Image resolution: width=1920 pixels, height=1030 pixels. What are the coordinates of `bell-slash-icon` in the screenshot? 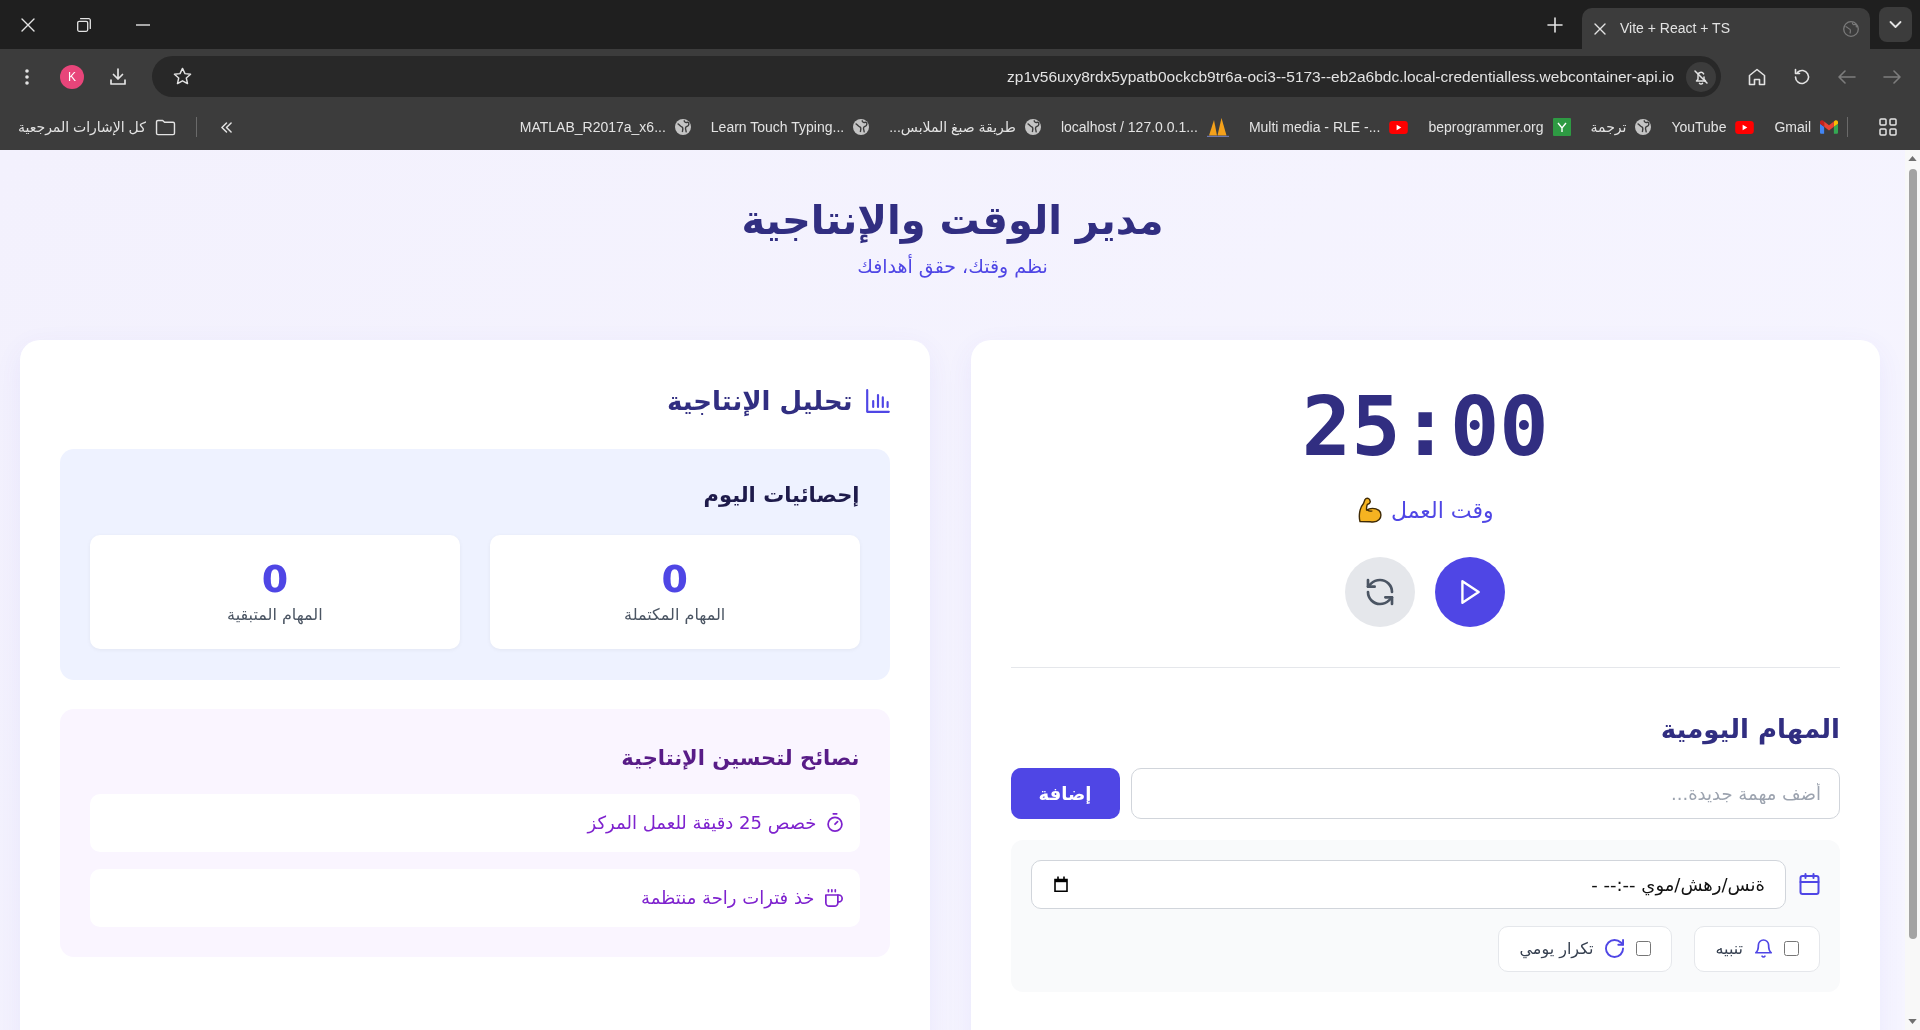 It's located at (1701, 76).